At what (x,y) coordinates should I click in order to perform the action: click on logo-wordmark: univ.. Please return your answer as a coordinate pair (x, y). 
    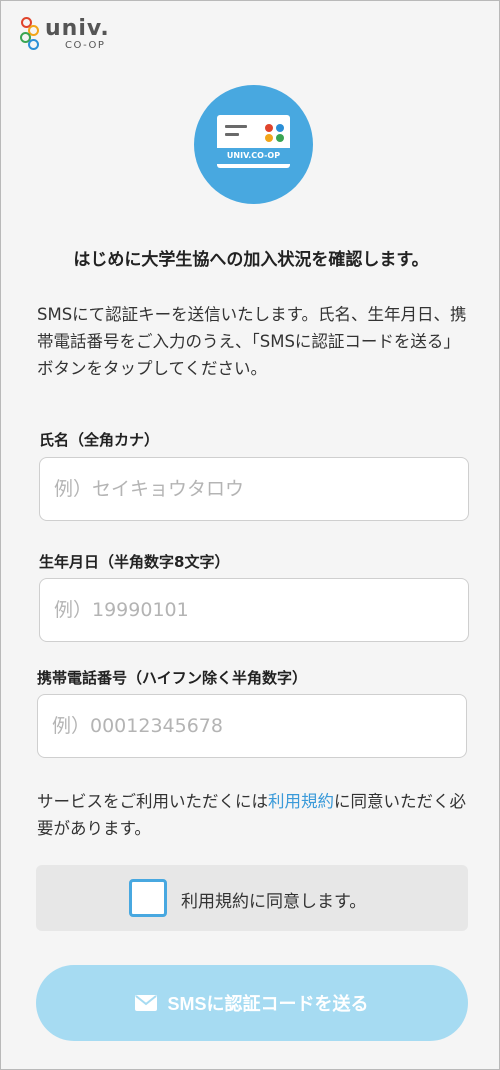
    Looking at the image, I should click on (77, 28).